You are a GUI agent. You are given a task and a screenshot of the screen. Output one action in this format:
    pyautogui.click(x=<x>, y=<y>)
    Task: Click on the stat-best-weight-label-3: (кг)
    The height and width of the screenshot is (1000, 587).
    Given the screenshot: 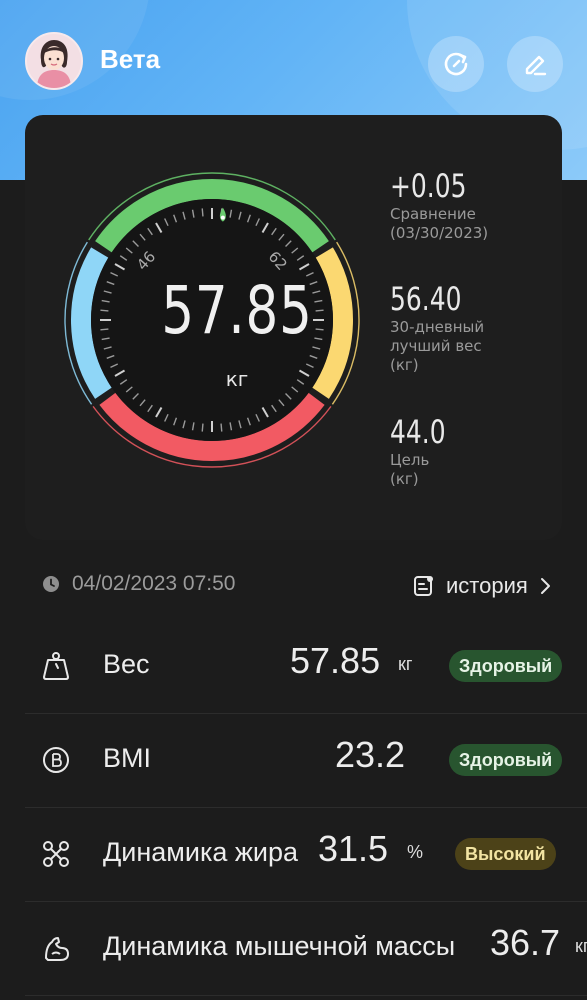 What is the action you would take?
    pyautogui.click(x=404, y=365)
    